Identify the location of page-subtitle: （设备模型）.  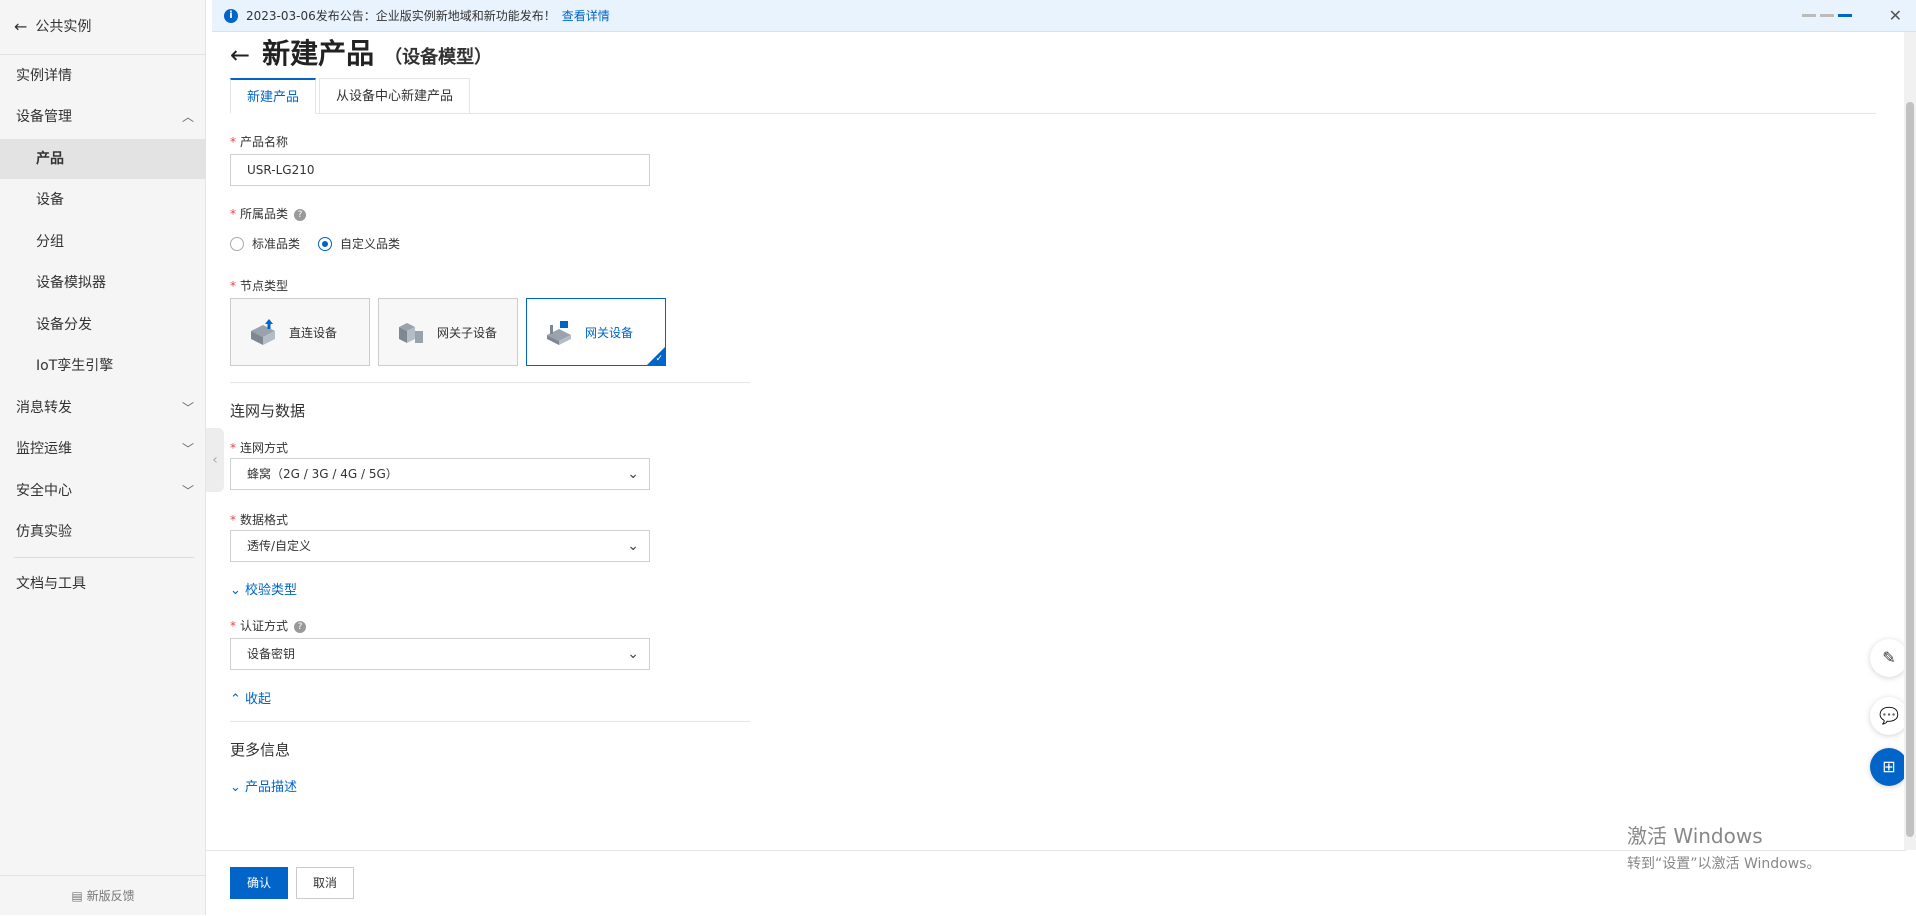
(438, 57).